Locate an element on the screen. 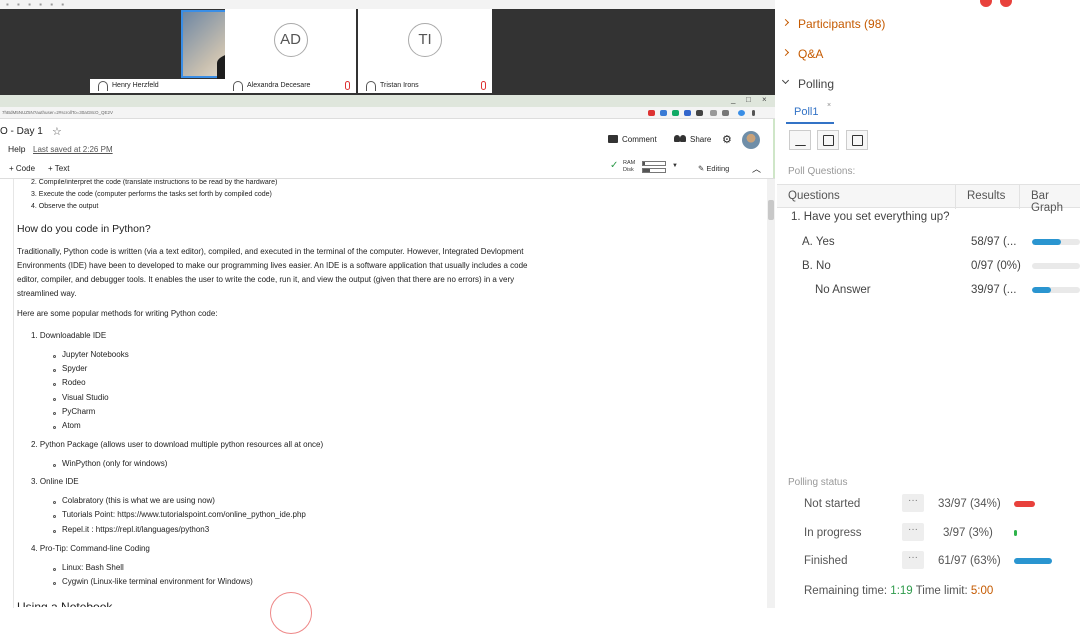 The width and height of the screenshot is (1080, 634). participant-name: Alexandra Decesare is located at coordinates (279, 85).